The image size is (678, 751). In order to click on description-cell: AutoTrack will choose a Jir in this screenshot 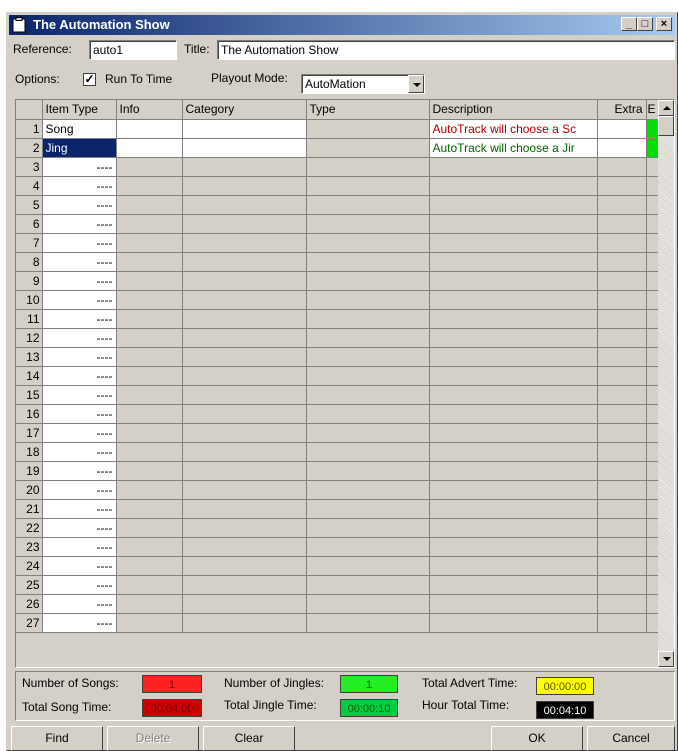, I will do `click(513, 148)`.